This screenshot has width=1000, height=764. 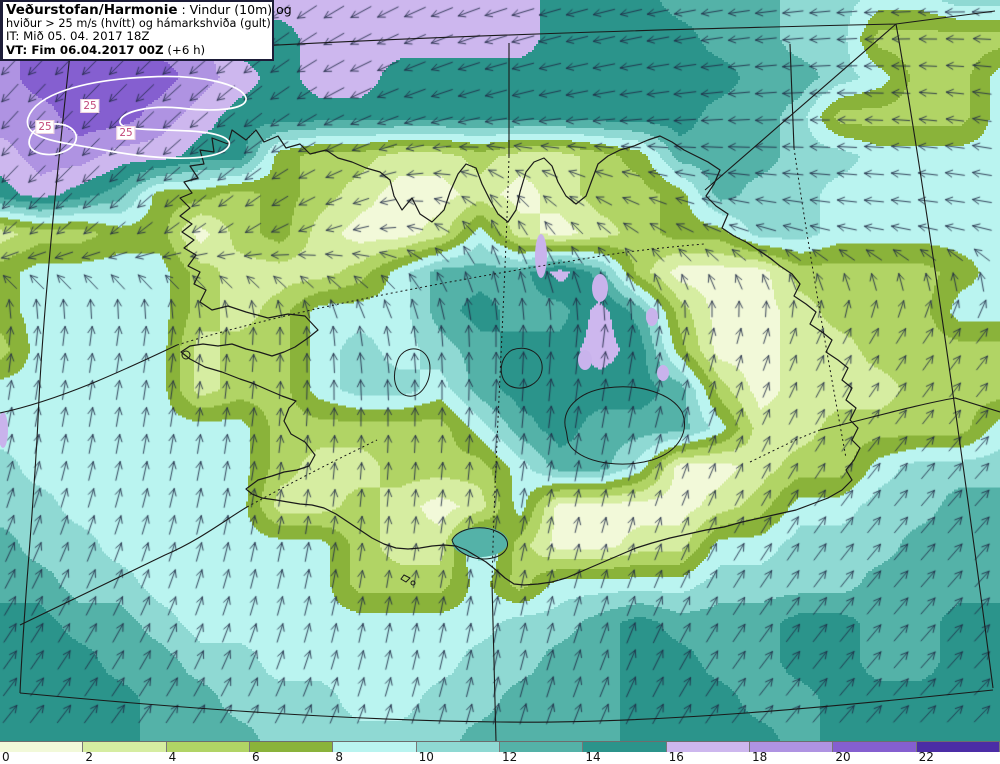 What do you see at coordinates (494, 661) in the screenshot?
I see `meridian-center-bottom` at bounding box center [494, 661].